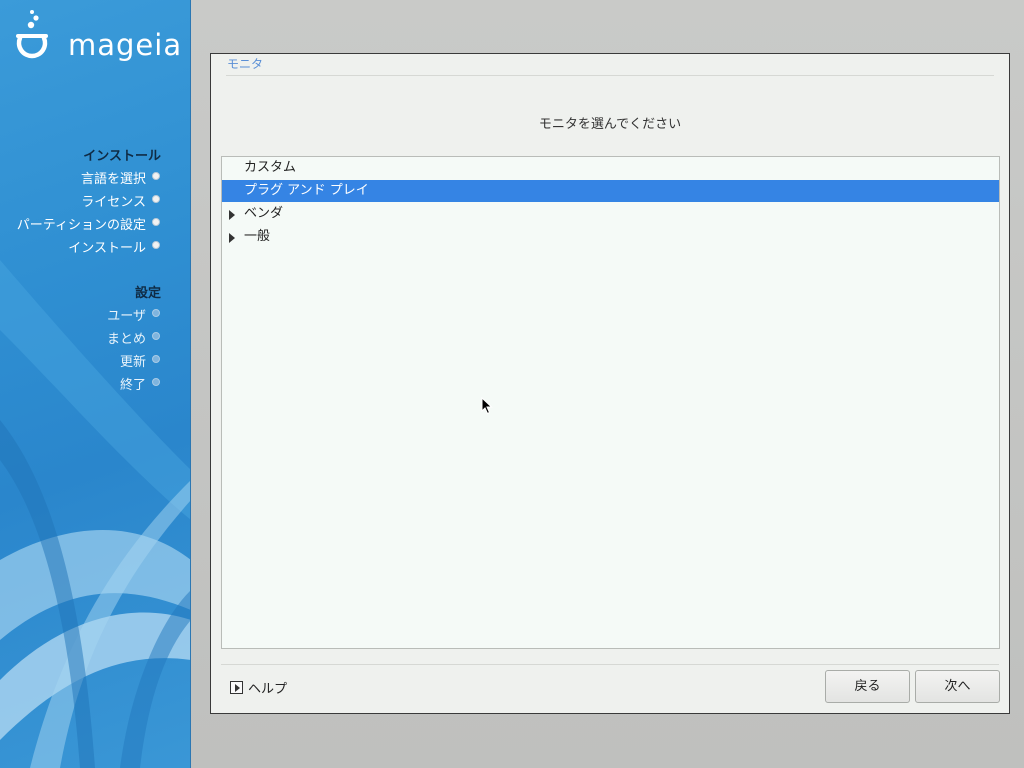 This screenshot has width=1024, height=768. Describe the element at coordinates (264, 213) in the screenshot. I see `tree-item-label: ベンダ` at that location.